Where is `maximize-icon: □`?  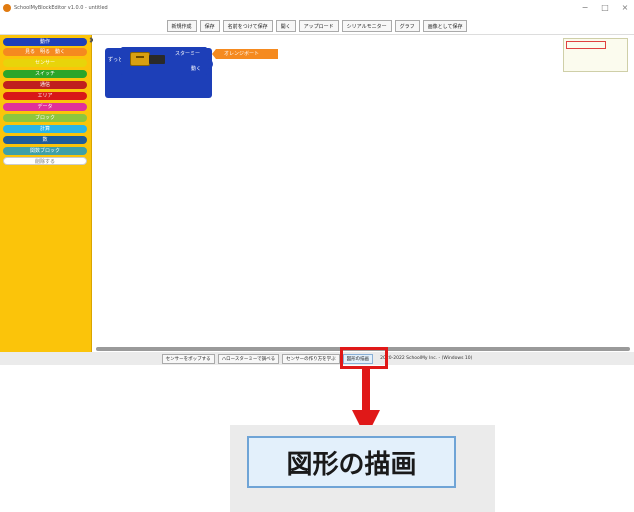
maximize-icon: □ is located at coordinates (605, 8).